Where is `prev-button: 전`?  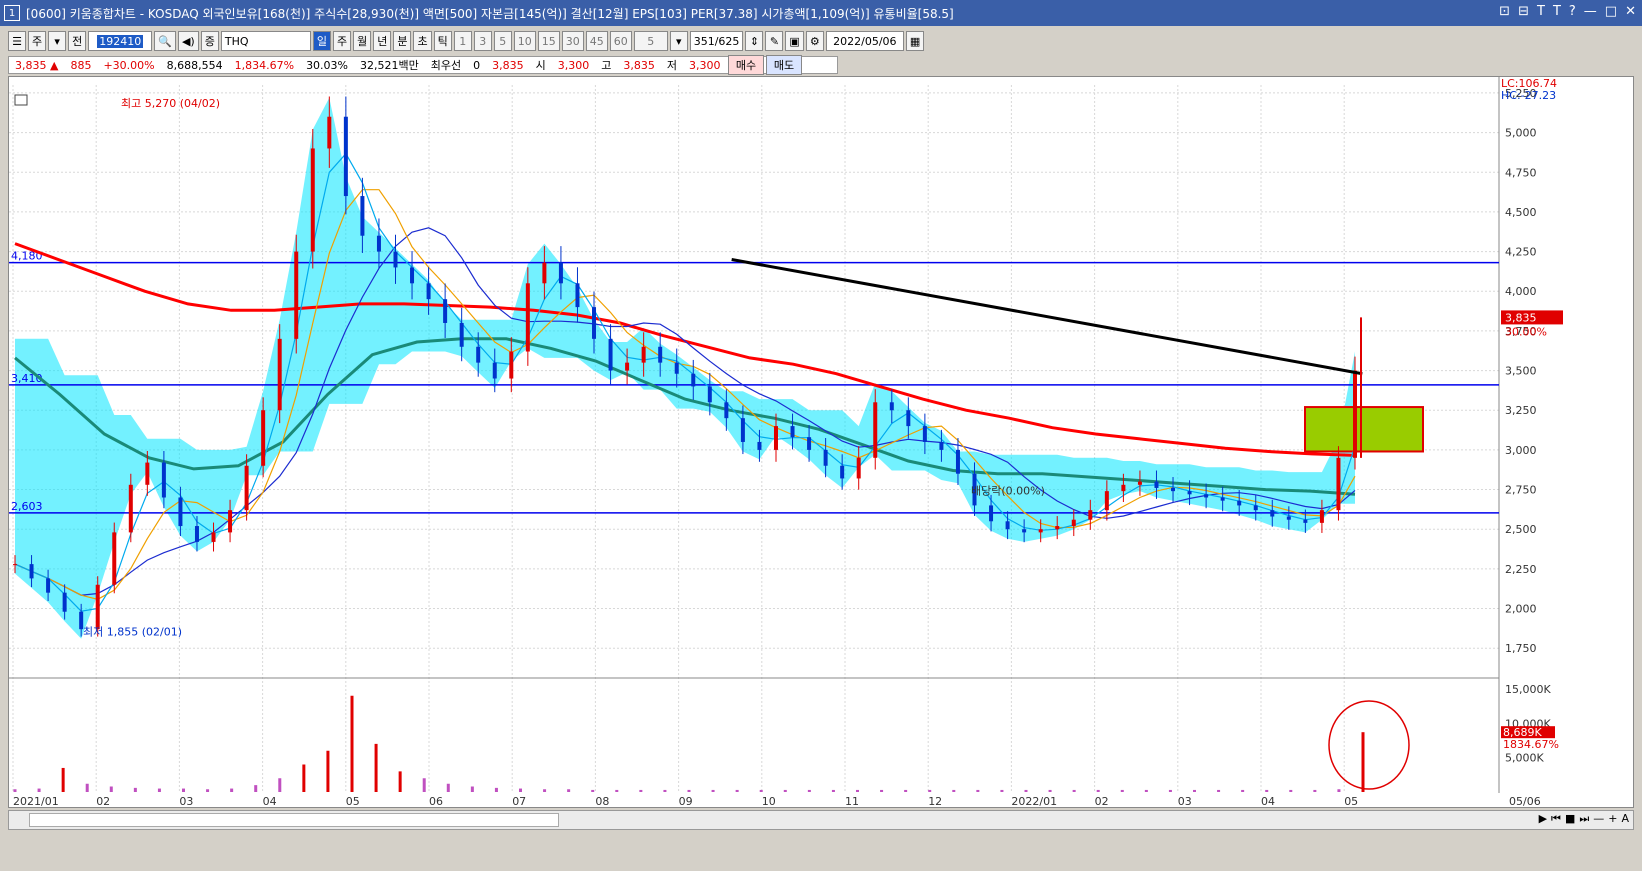
prev-button: 전 is located at coordinates (77, 41).